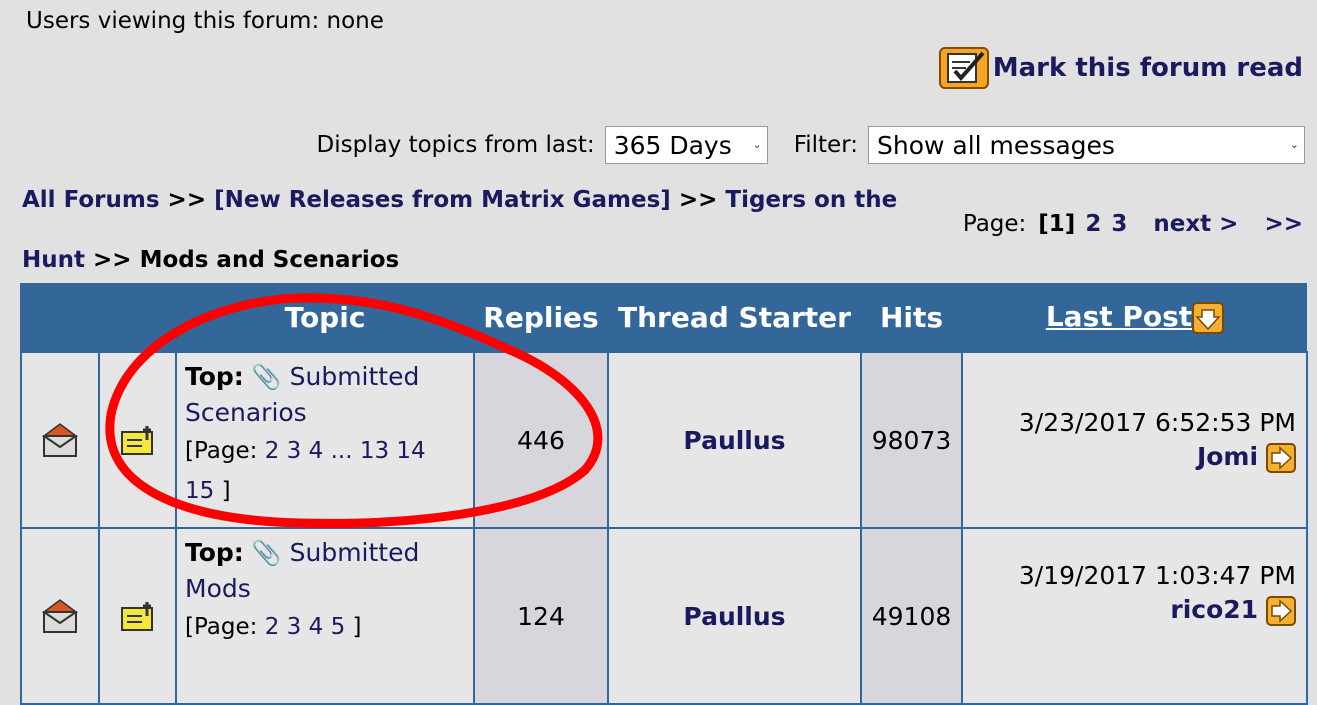 The width and height of the screenshot is (1317, 705). I want to click on pager-last: >>, so click(1283, 224).